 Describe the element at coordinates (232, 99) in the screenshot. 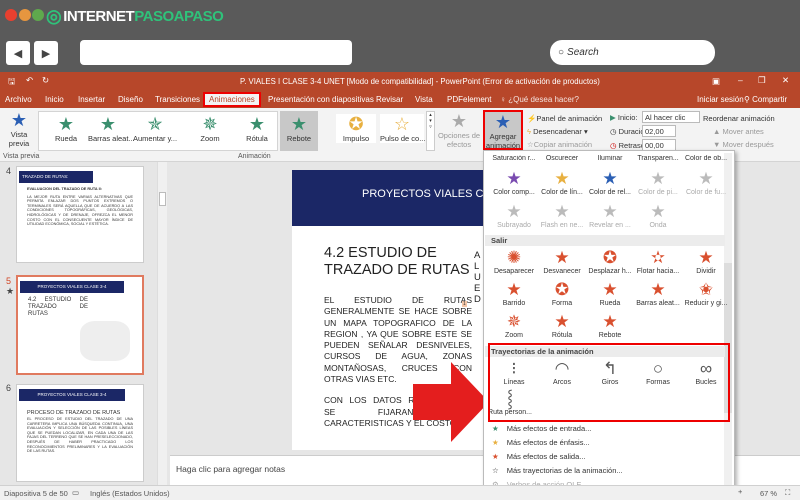

I see `tab-animaciones: Animaciones` at that location.